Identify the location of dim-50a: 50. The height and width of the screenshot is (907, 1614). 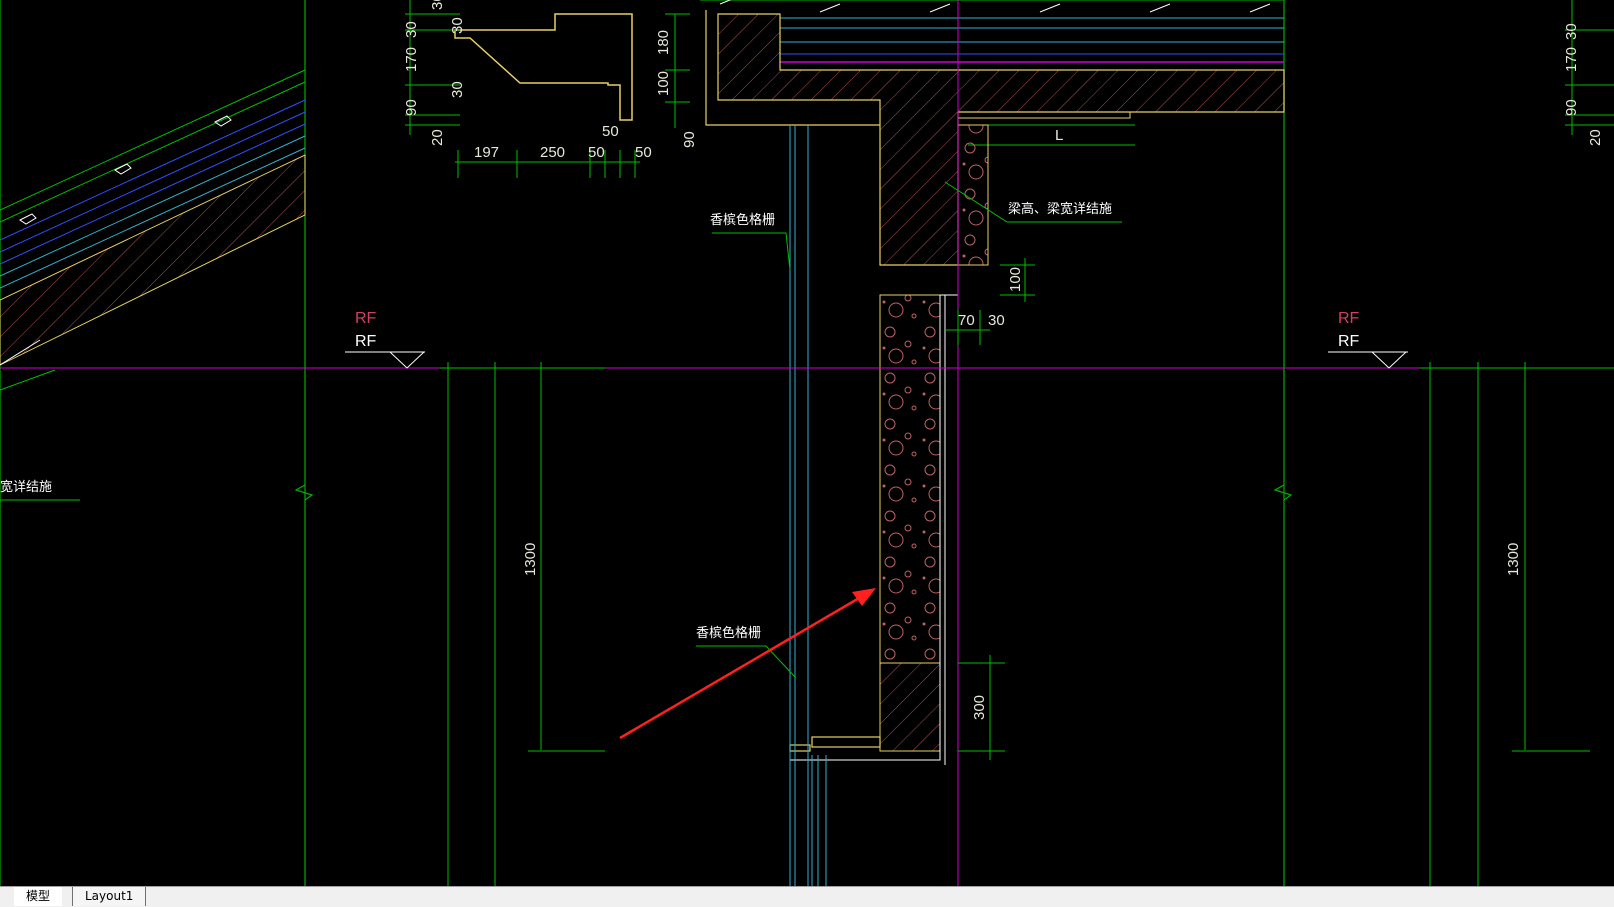
(610, 131).